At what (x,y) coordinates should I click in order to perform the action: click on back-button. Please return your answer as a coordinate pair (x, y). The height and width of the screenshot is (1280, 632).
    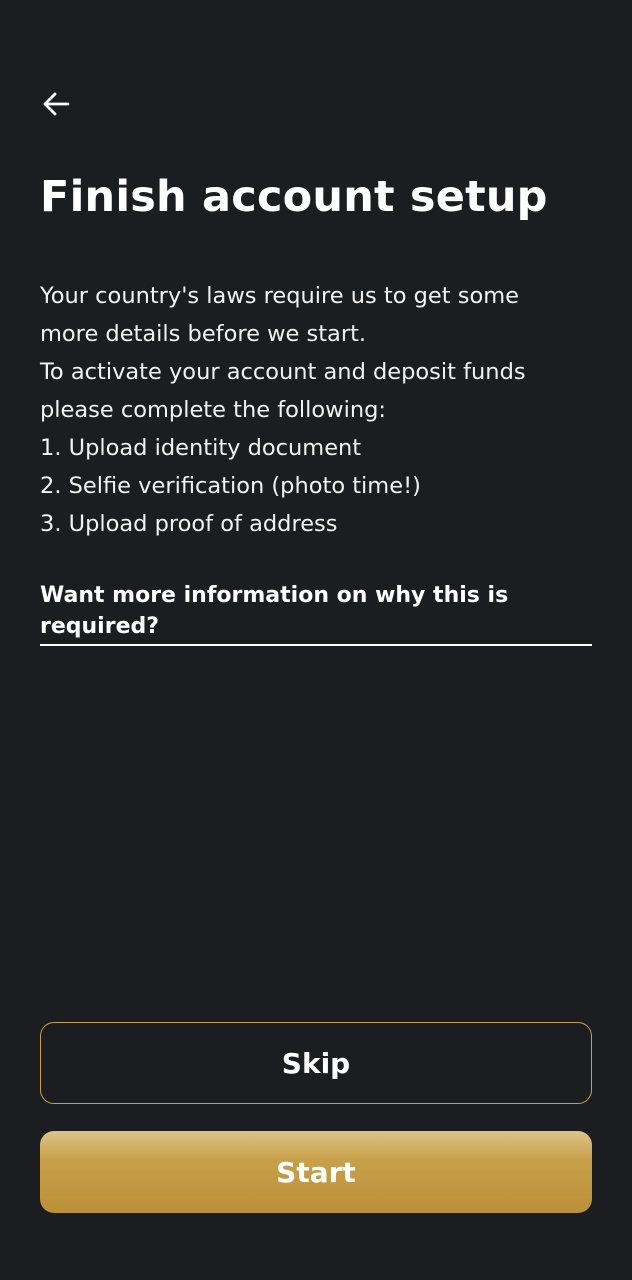
    Looking at the image, I should click on (56, 106).